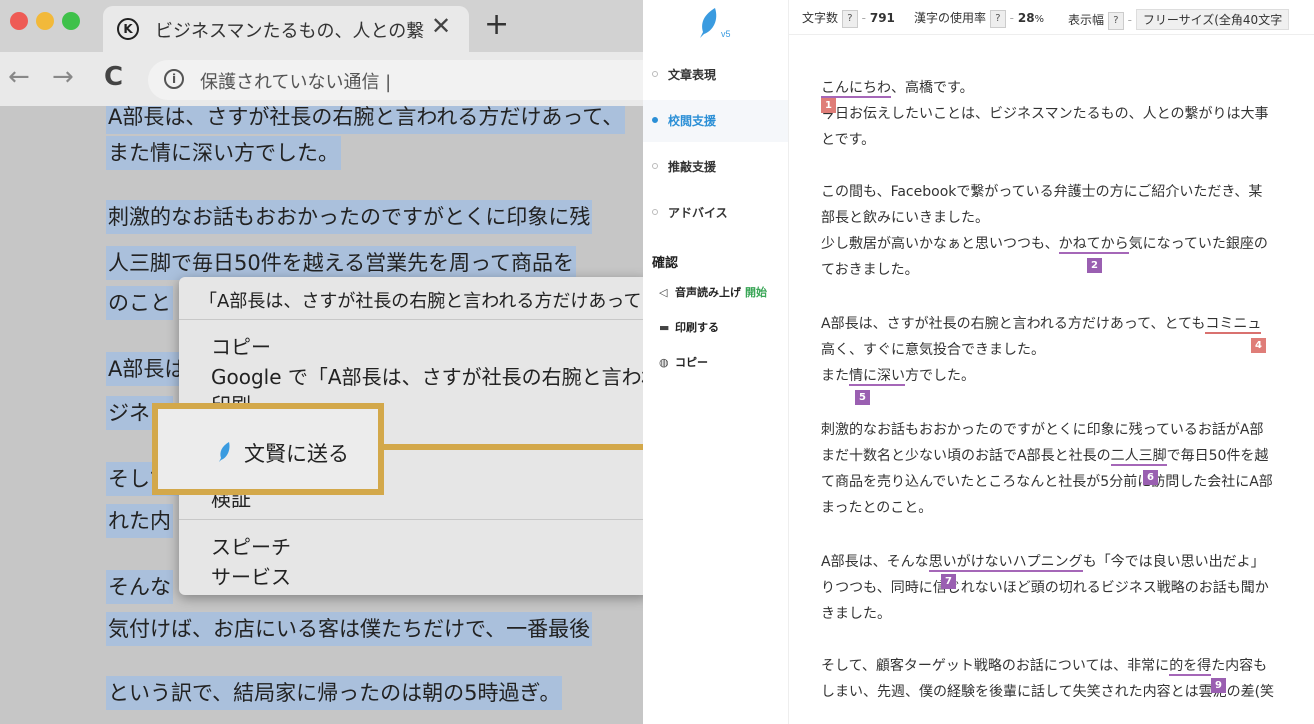 Image resolution: width=1314 pixels, height=724 pixels. I want to click on speaker-icon: ◁, so click(663, 292).